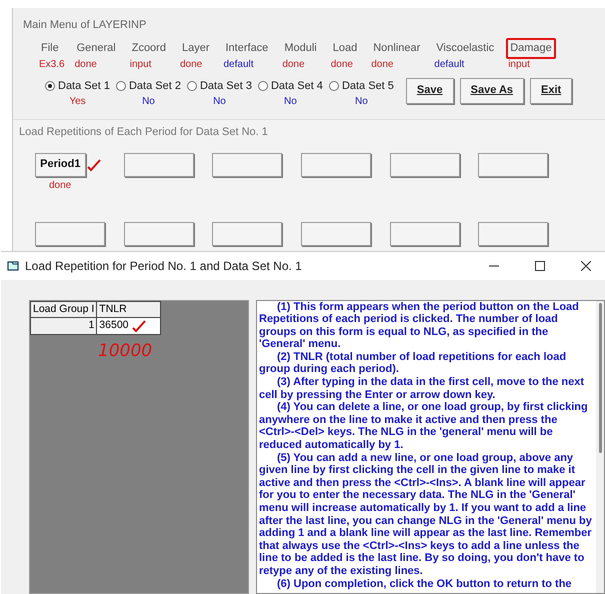 This screenshot has height=594, width=605. Describe the element at coordinates (219, 86) in the screenshot. I see `radio-option: Data Set 3` at that location.